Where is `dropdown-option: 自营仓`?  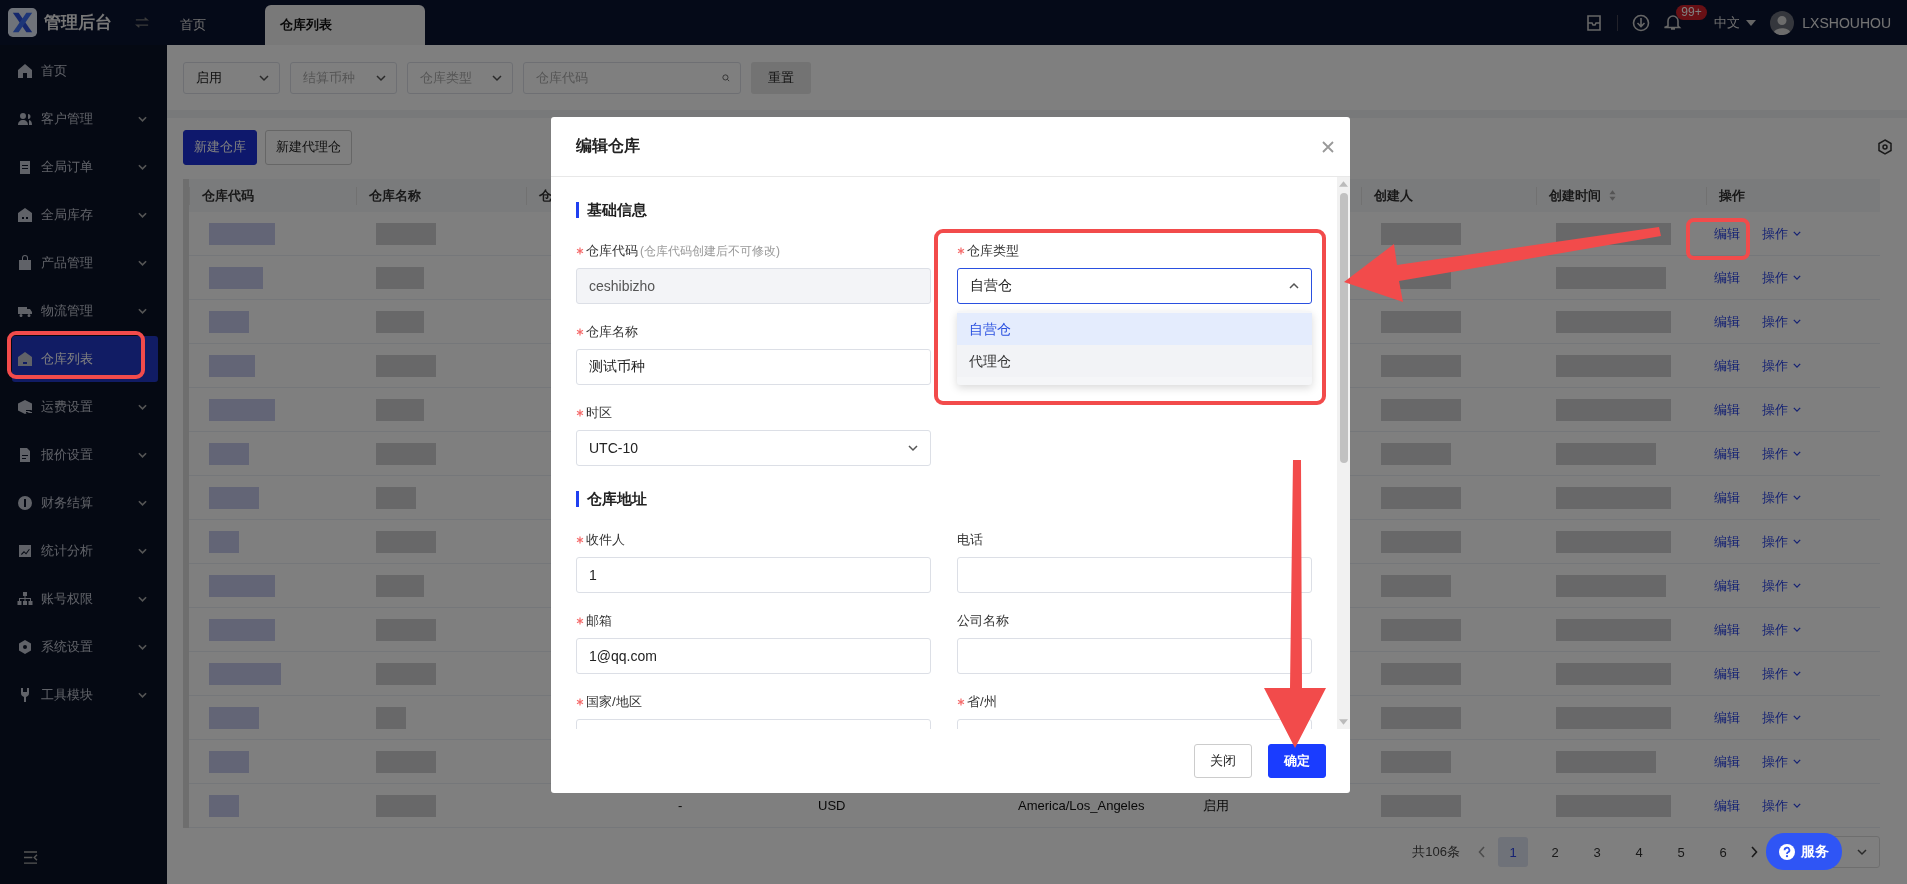
dropdown-option: 自营仓 is located at coordinates (1134, 329).